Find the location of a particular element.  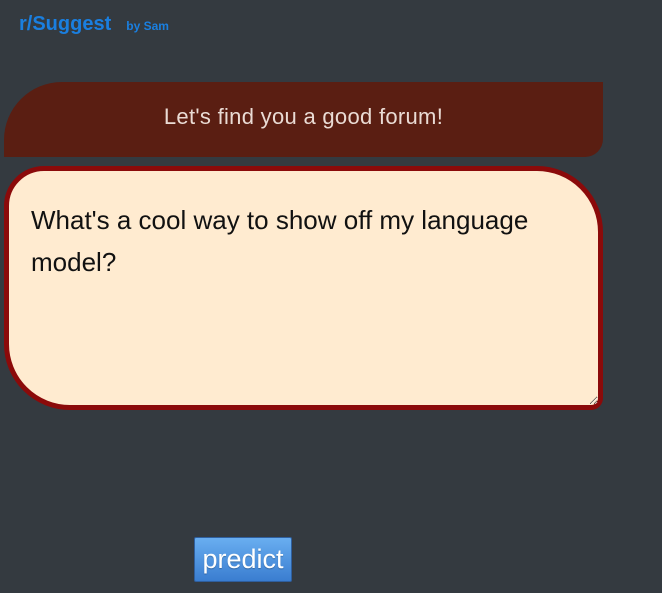

author-byline: by Sam is located at coordinates (147, 26).